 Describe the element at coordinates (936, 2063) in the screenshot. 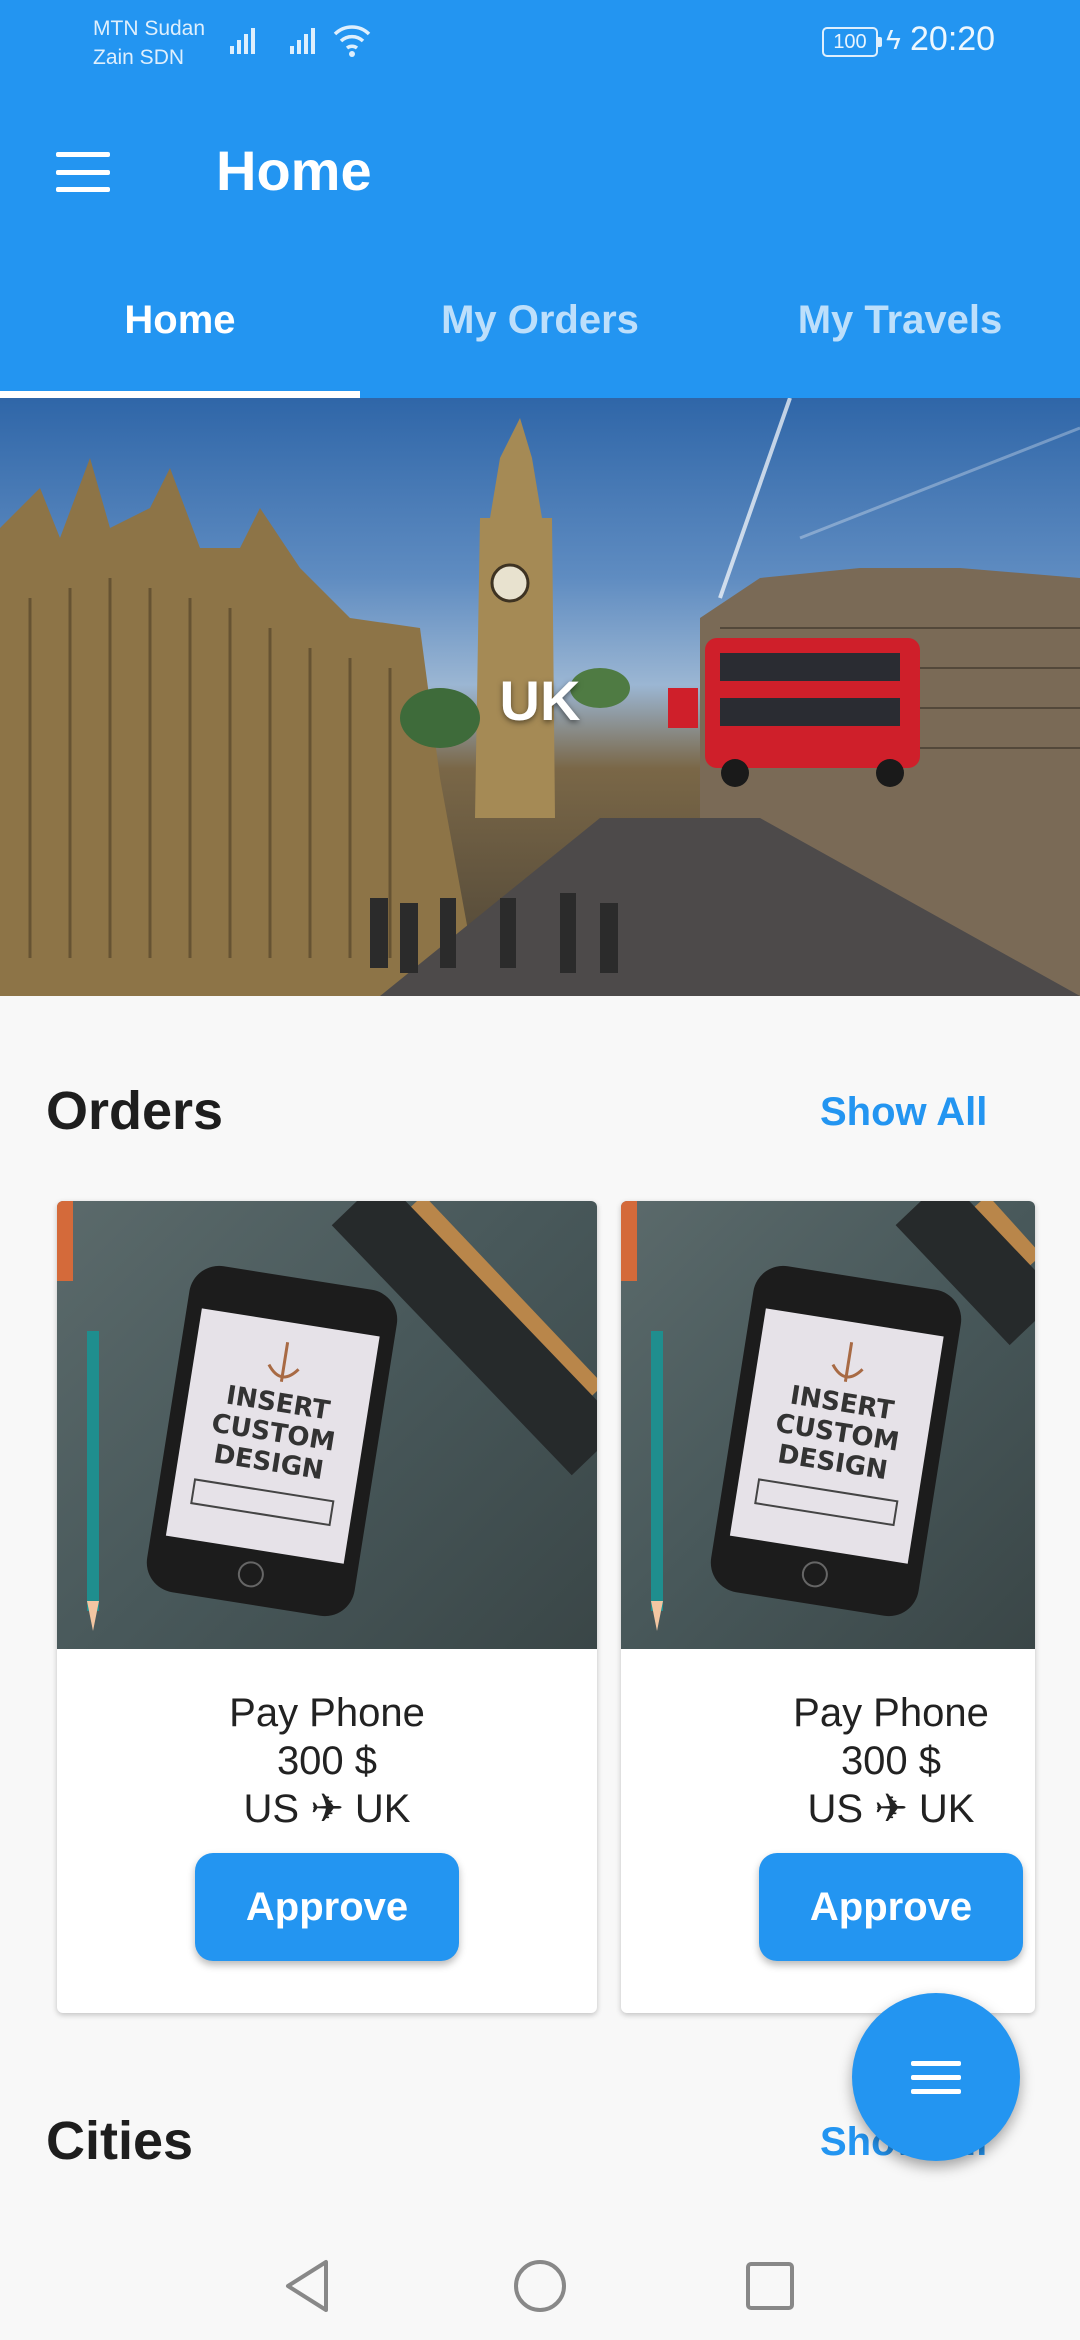

I see `menu-icon` at that location.